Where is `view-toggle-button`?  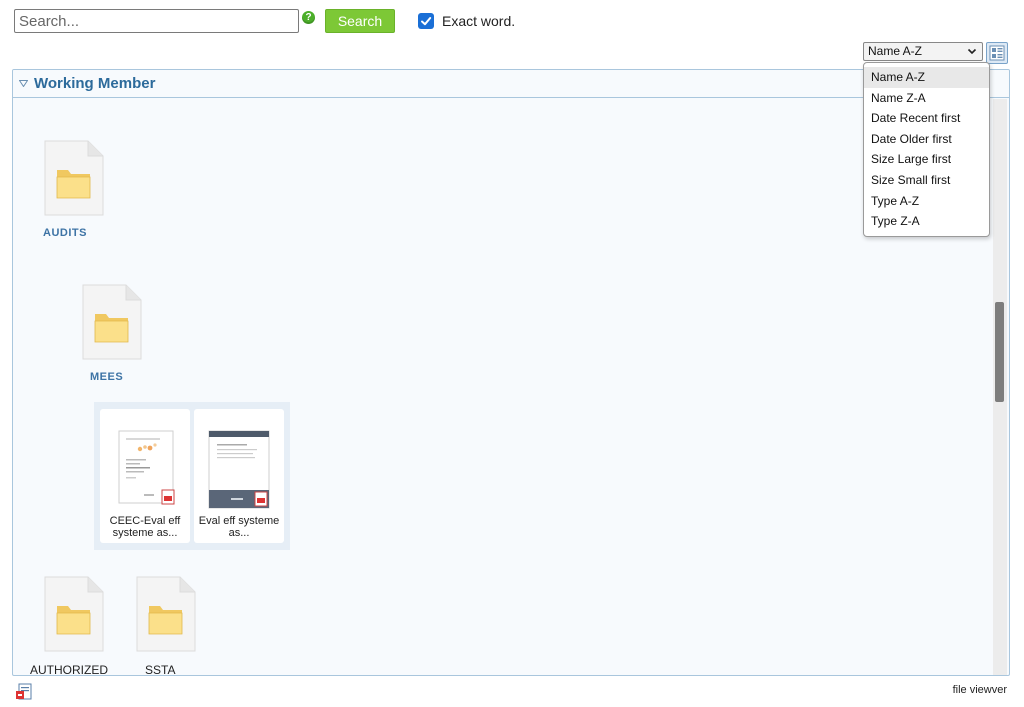 view-toggle-button is located at coordinates (997, 53).